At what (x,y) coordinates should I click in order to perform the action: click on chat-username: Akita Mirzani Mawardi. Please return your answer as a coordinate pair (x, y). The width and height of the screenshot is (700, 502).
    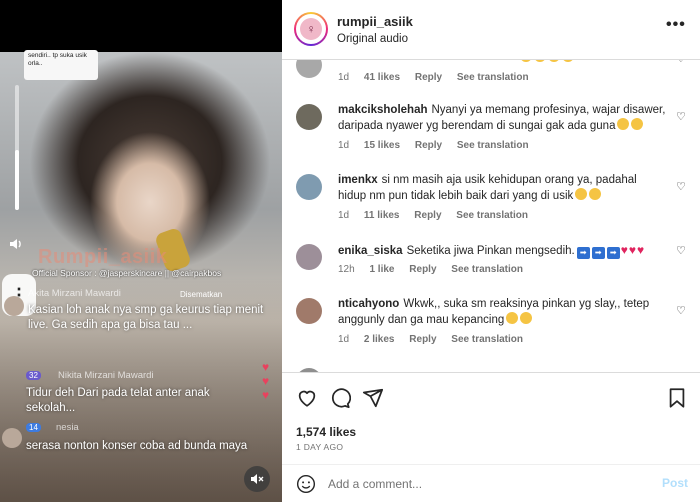
    Looking at the image, I should click on (74, 293).